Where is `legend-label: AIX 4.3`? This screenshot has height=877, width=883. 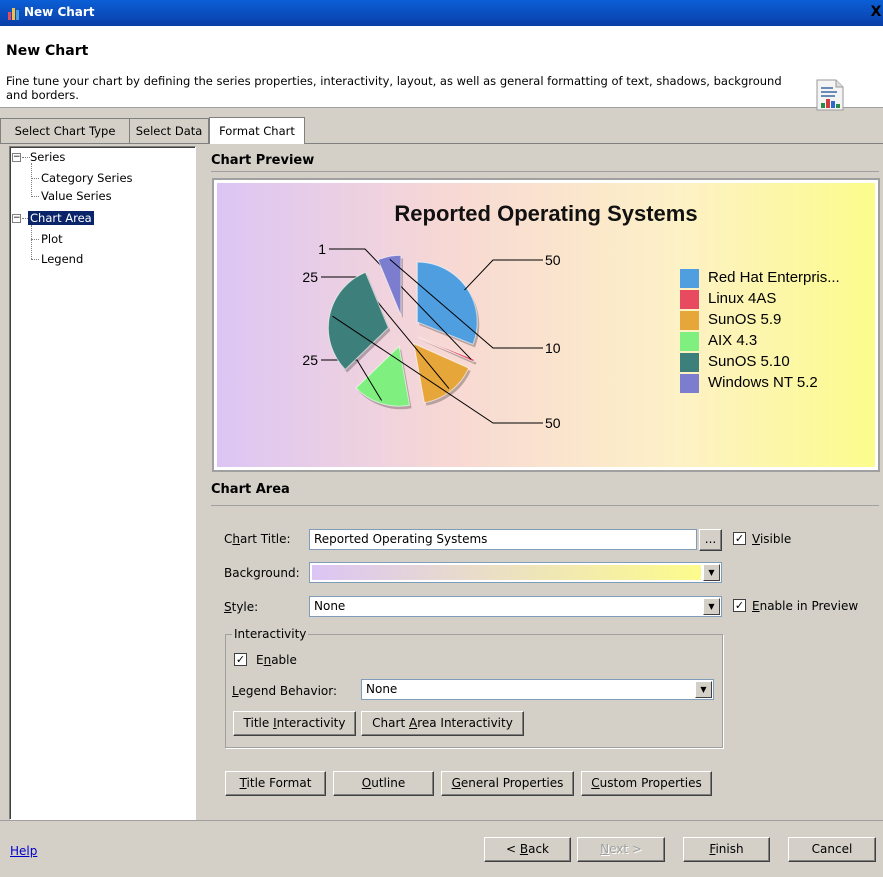
legend-label: AIX 4.3 is located at coordinates (733, 340).